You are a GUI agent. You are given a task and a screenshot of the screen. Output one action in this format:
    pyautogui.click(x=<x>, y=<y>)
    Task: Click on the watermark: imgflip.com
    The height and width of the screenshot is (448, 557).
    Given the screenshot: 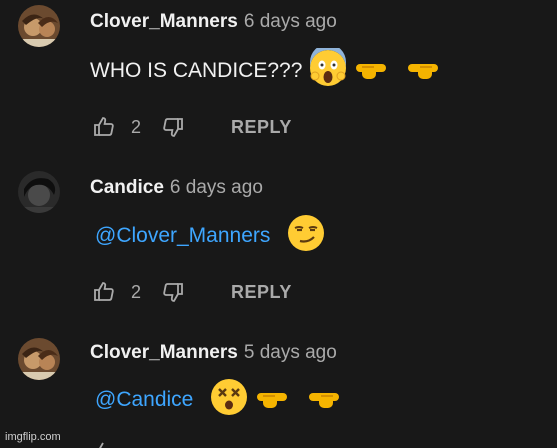 What is the action you would take?
    pyautogui.click(x=33, y=437)
    